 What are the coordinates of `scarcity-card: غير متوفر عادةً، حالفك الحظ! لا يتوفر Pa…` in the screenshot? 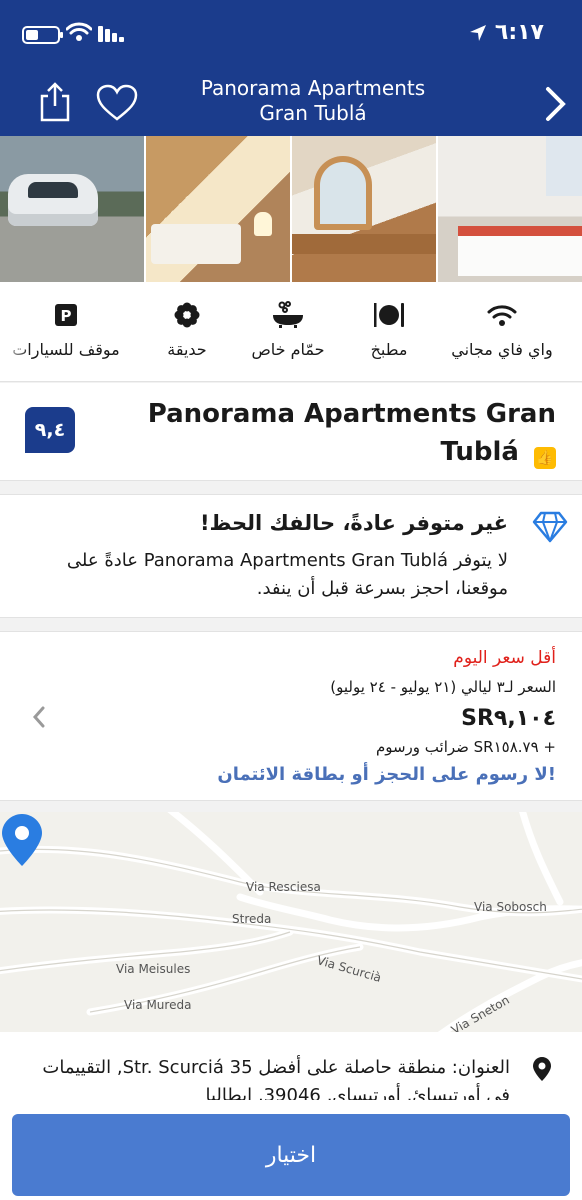 It's located at (291, 556).